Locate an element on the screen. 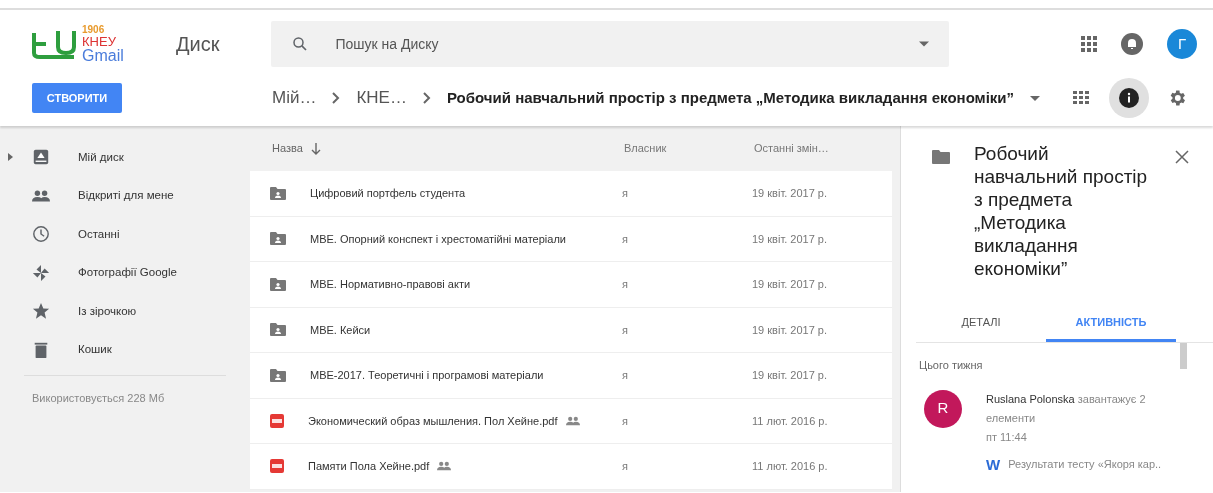 Image resolution: width=1213 pixels, height=493 pixels. file-row: МВЕ. Нормативно-правові акти я 19 квіт. 2017 р. is located at coordinates (571, 285).